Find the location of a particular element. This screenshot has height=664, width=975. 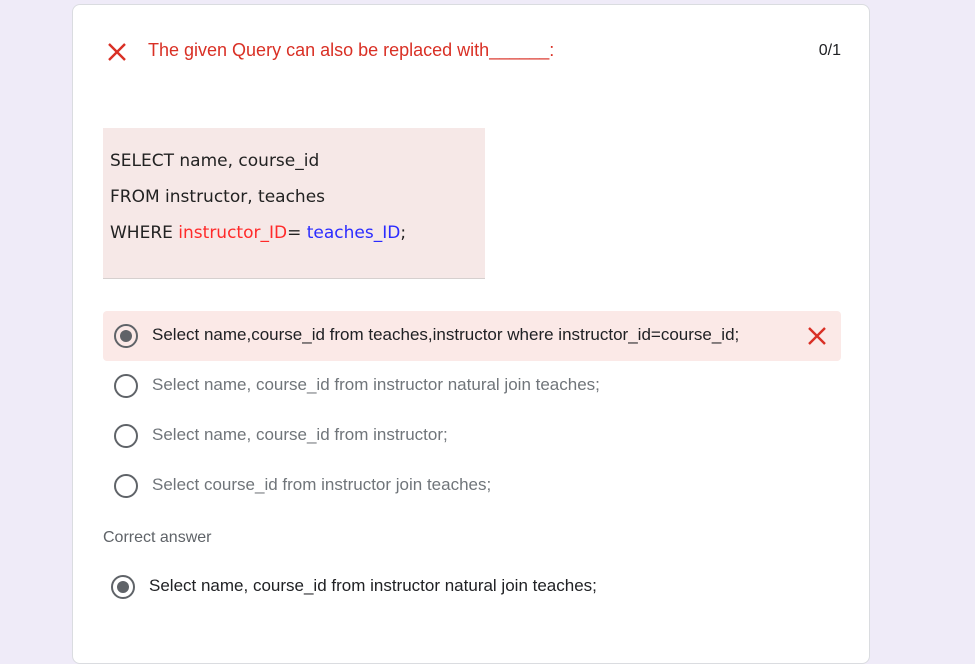

option-3: Select name, course_id from instructor; is located at coordinates (472, 436).